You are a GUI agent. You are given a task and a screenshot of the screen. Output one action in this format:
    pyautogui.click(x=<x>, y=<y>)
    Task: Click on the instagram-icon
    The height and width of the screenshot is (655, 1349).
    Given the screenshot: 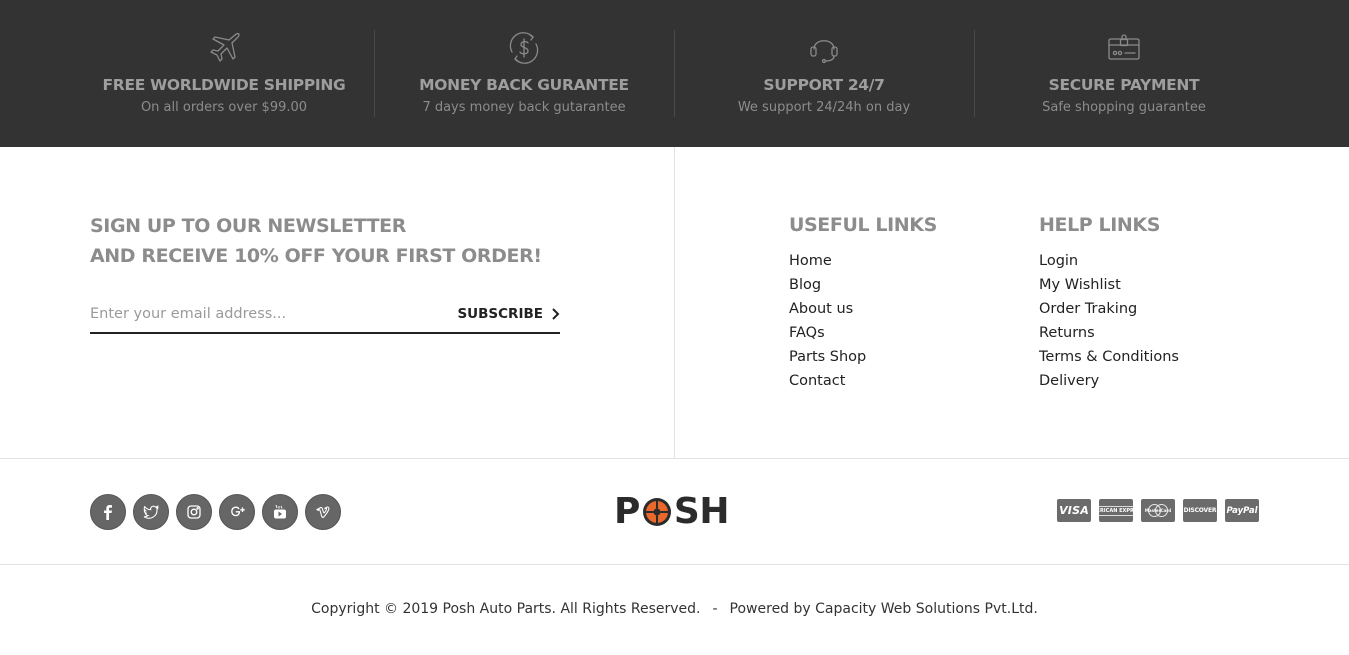 What is the action you would take?
    pyautogui.click(x=194, y=512)
    